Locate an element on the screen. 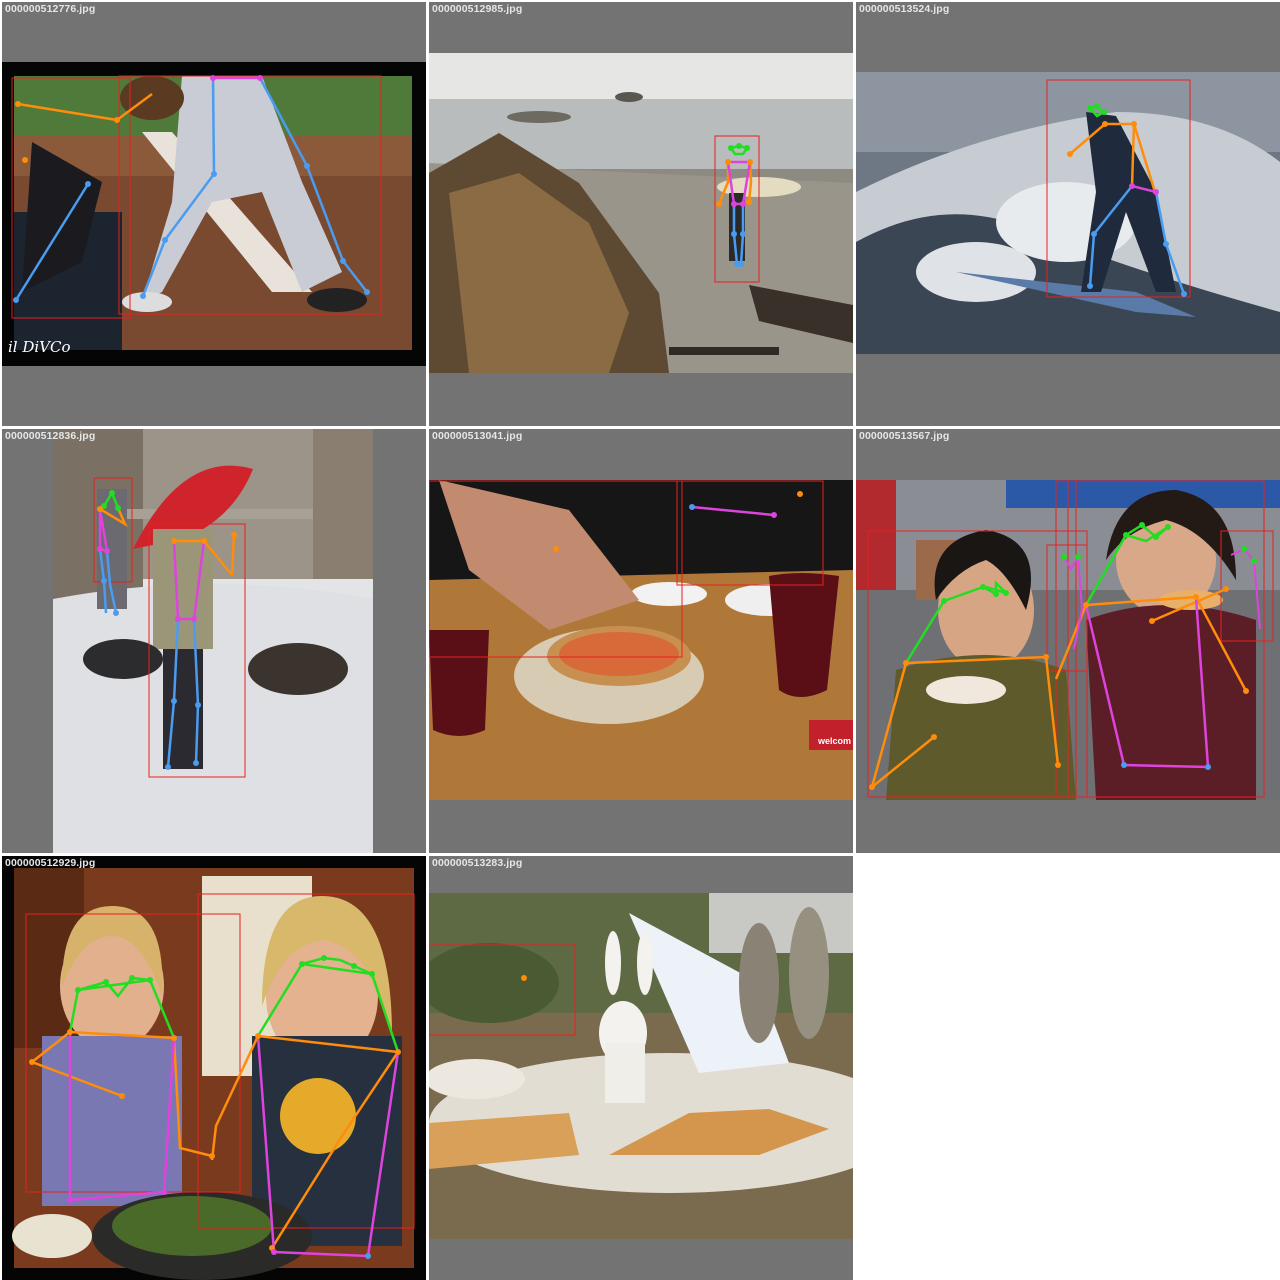 This screenshot has height=1280, width=1280. tile-filename: 000000512985.jpg is located at coordinates (477, 9).